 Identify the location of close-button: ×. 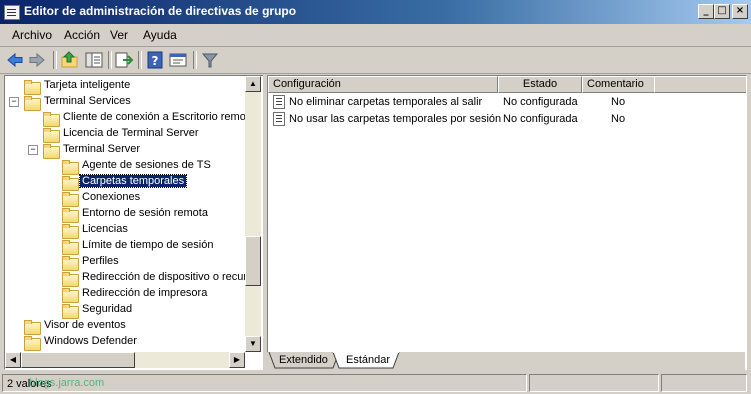
(740, 11).